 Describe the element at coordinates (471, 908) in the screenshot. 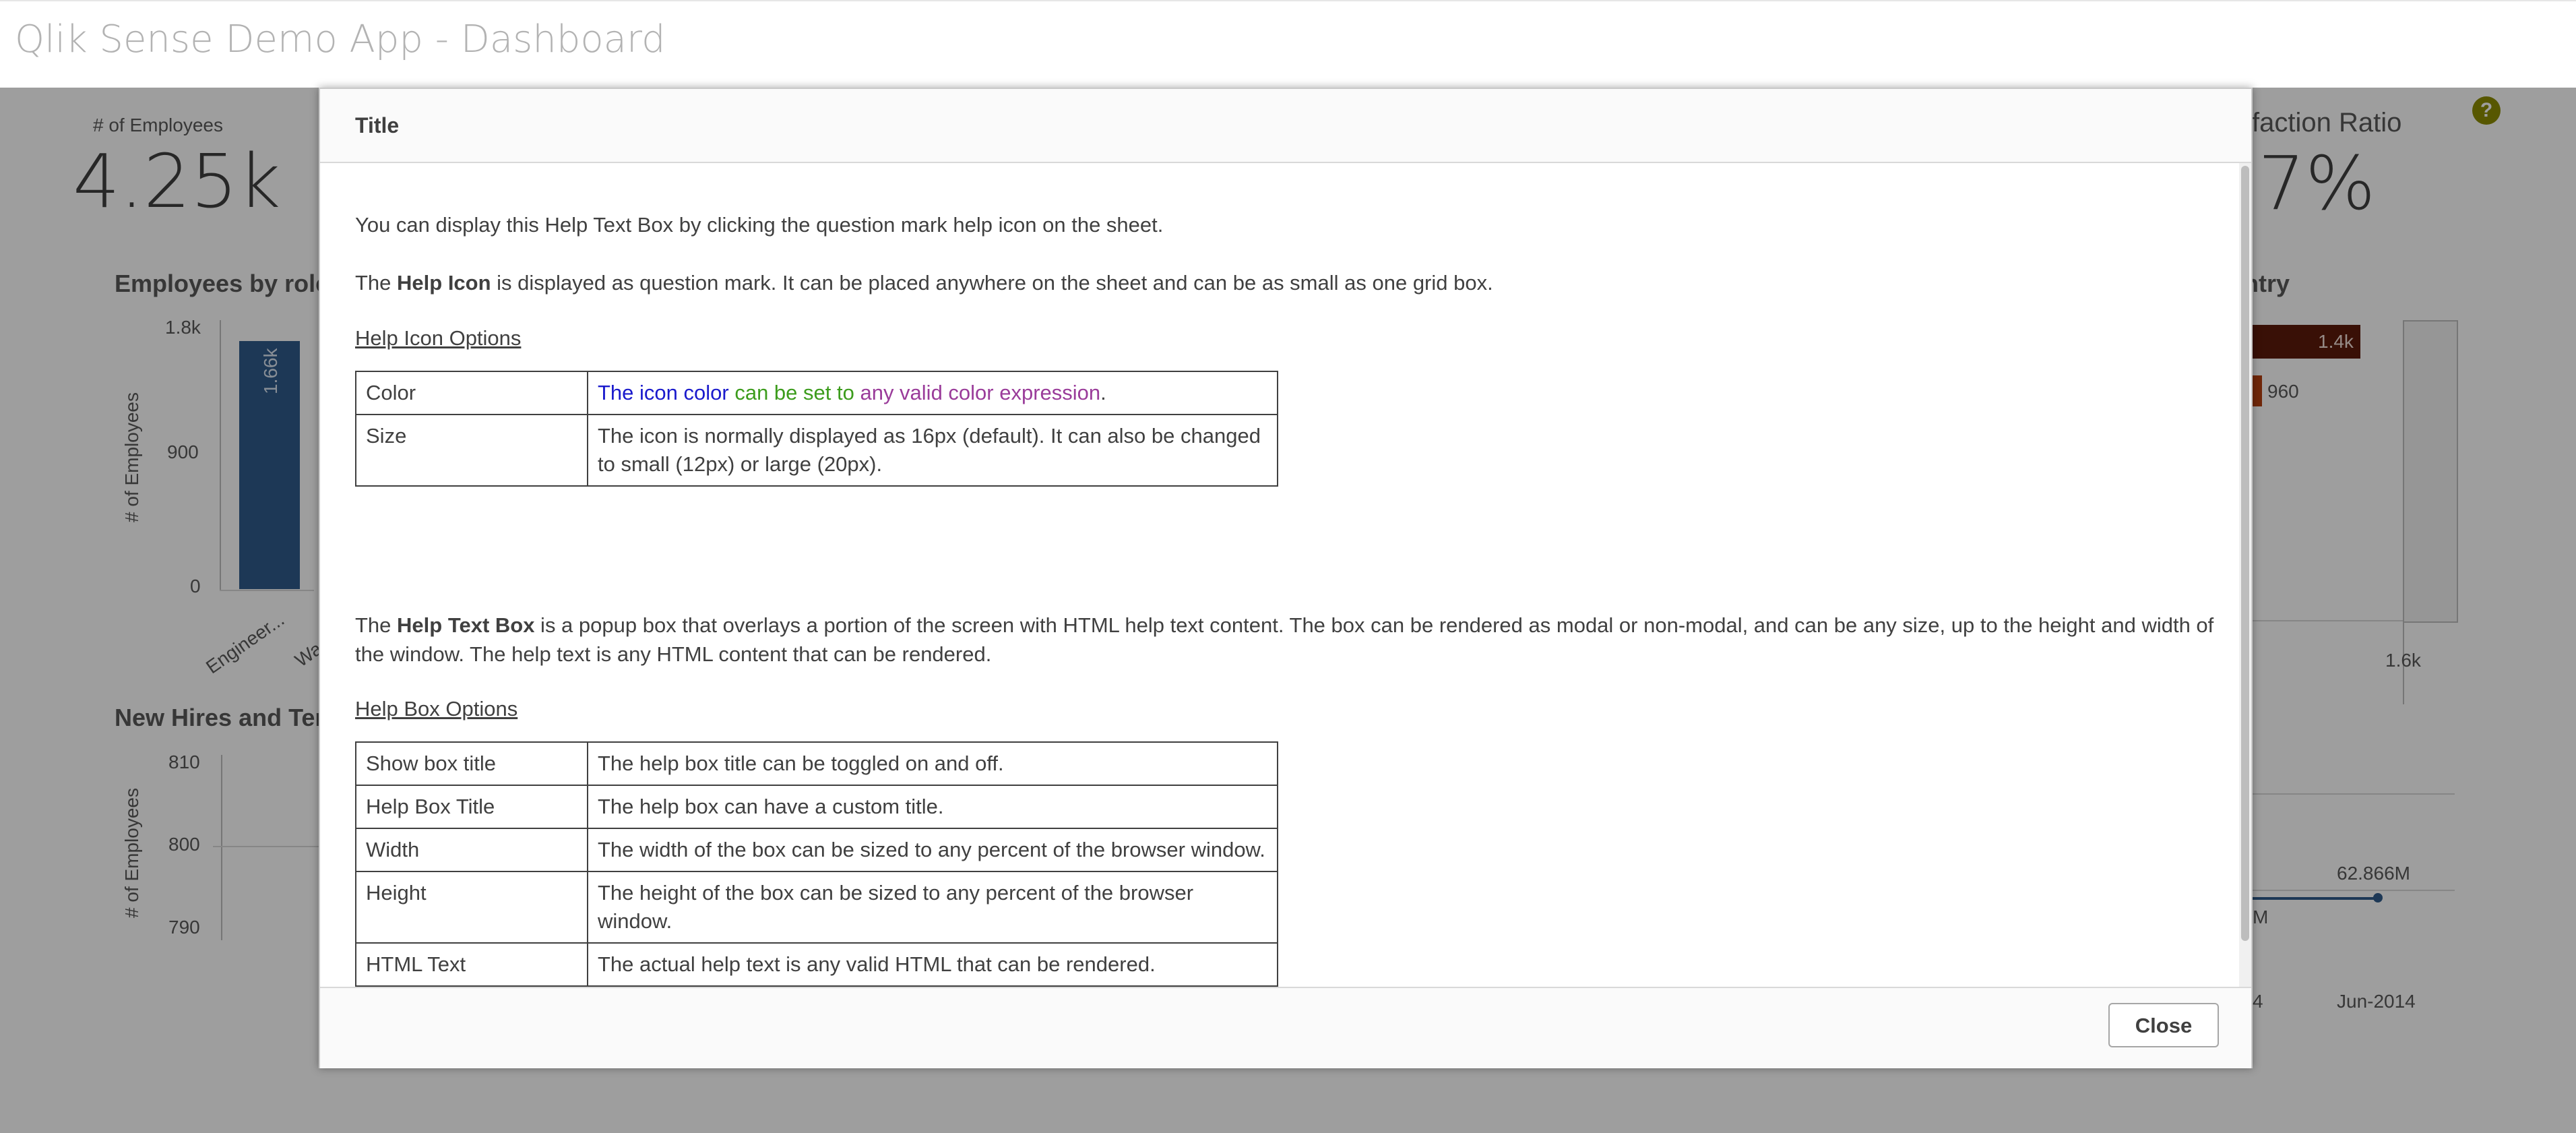

I see `option-name: Height` at that location.